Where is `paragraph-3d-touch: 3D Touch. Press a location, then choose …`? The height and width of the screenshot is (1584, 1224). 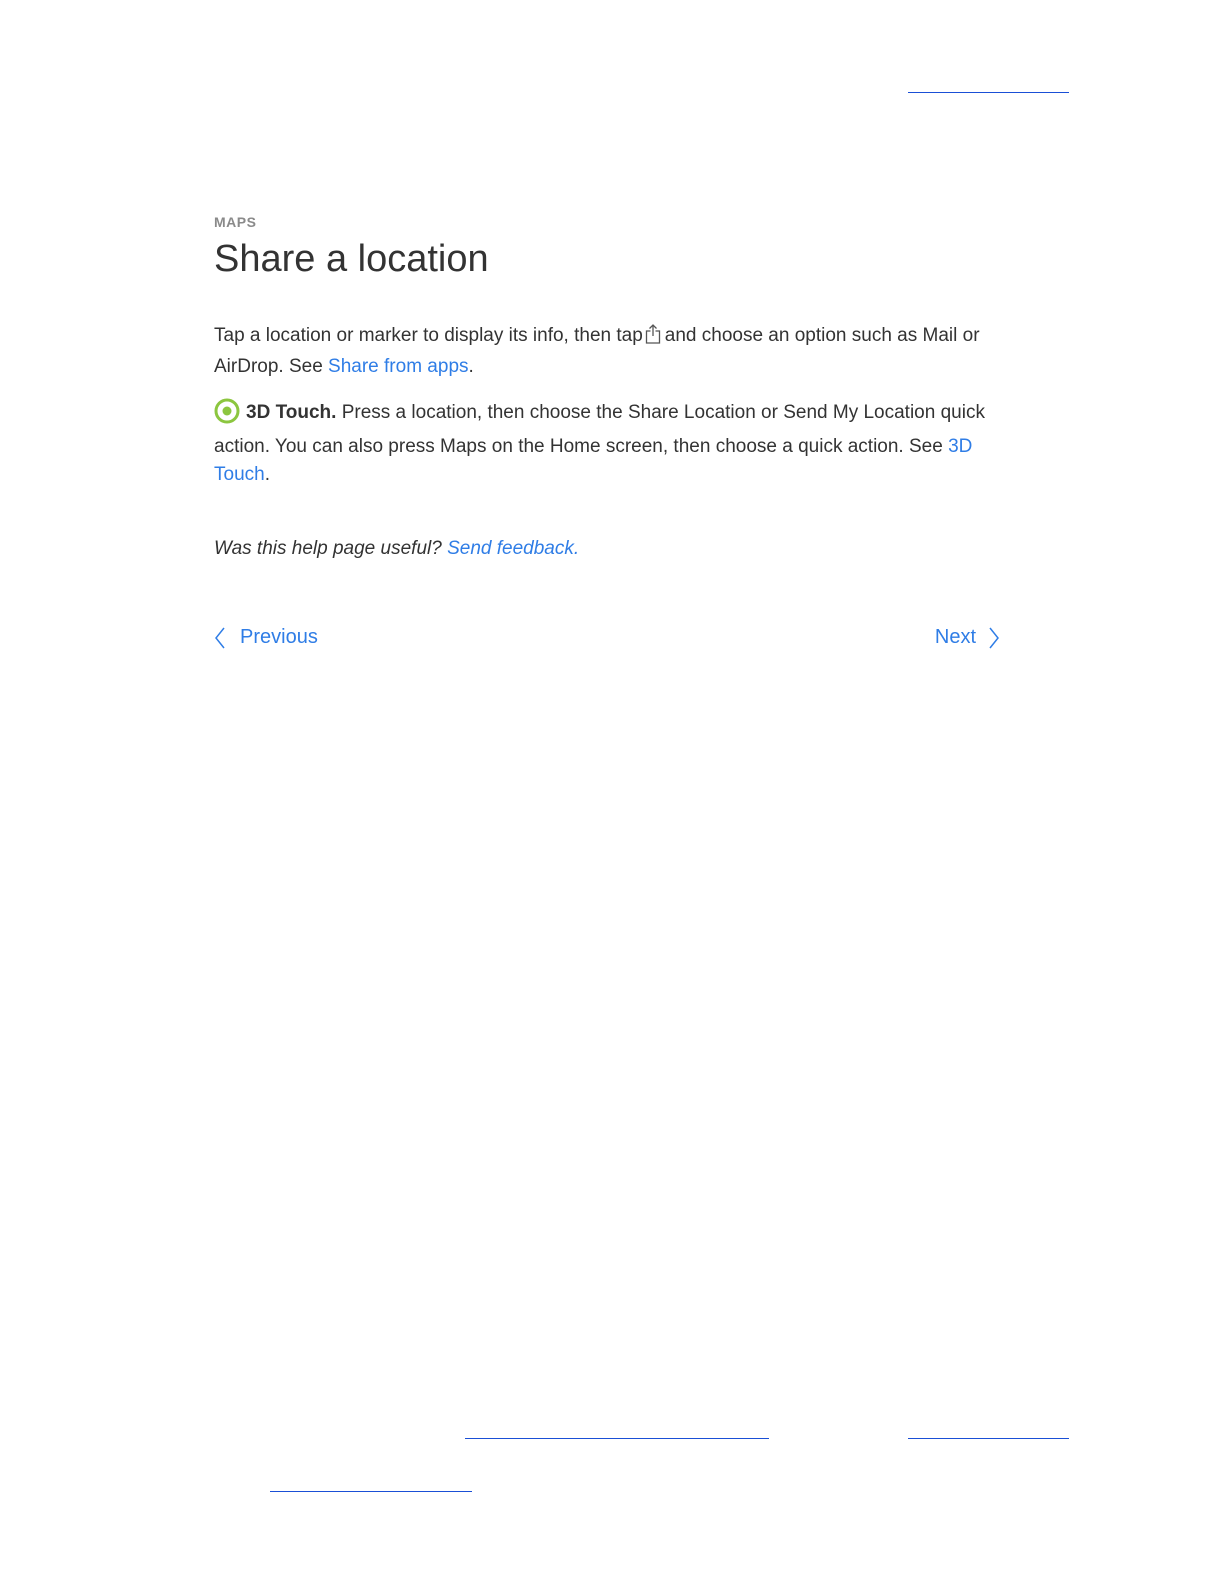 paragraph-3d-touch: 3D Touch. Press a location, then choose … is located at coordinates (609, 443).